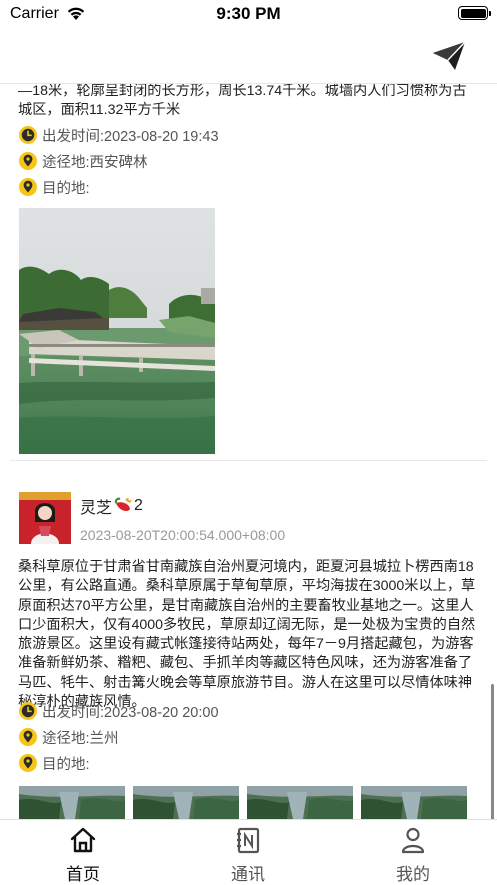  I want to click on post-2-departure: 出发时间:2023-08-20 20:00, so click(118, 711).